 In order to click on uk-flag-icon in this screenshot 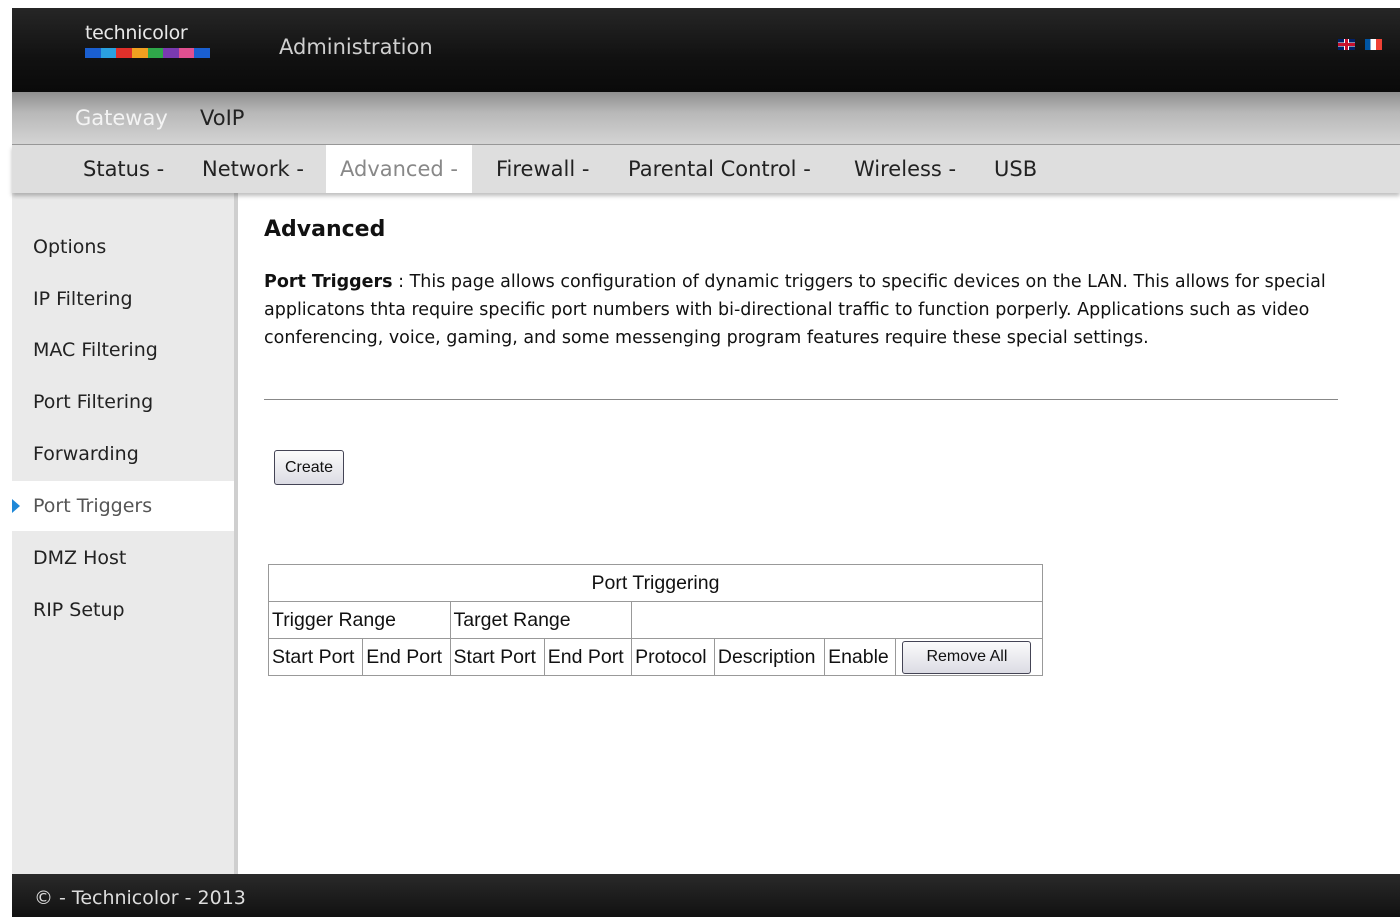, I will do `click(1346, 44)`.